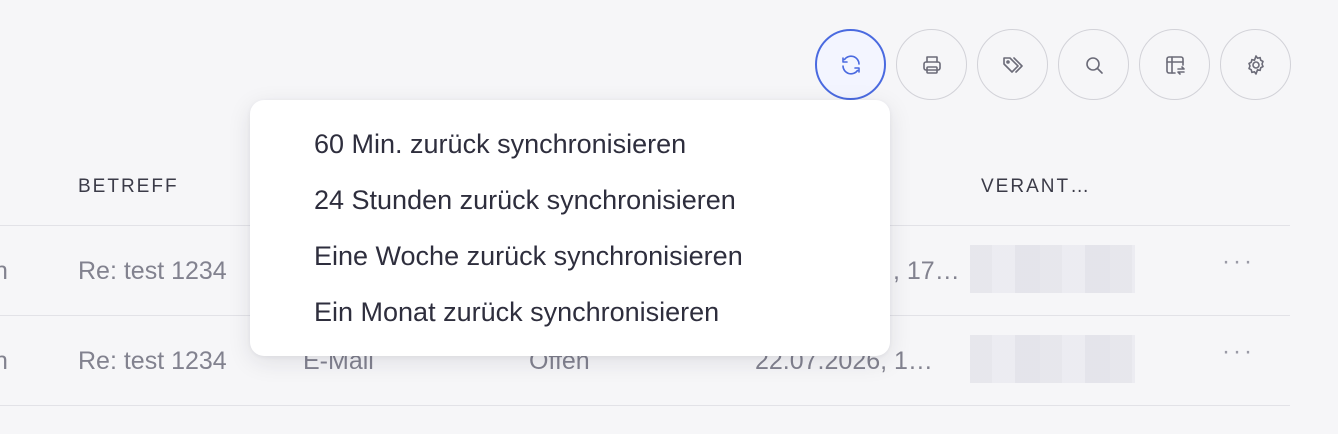 This screenshot has width=1338, height=434. I want to click on menu-item-sync-24-hours: 24 Stunden zurück synchronisieren, so click(570, 210).